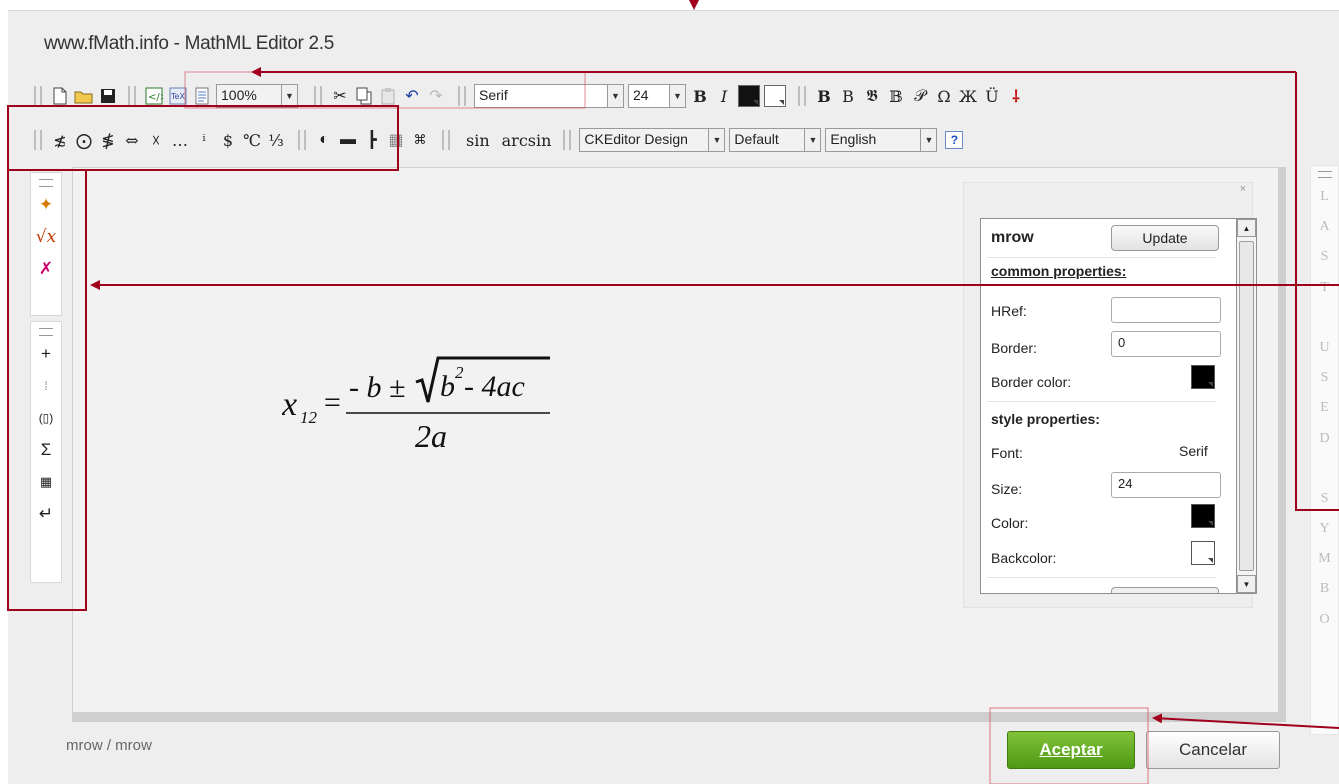 The width and height of the screenshot is (1339, 784). Describe the element at coordinates (1166, 344) in the screenshot. I see `border-input: 0` at that location.